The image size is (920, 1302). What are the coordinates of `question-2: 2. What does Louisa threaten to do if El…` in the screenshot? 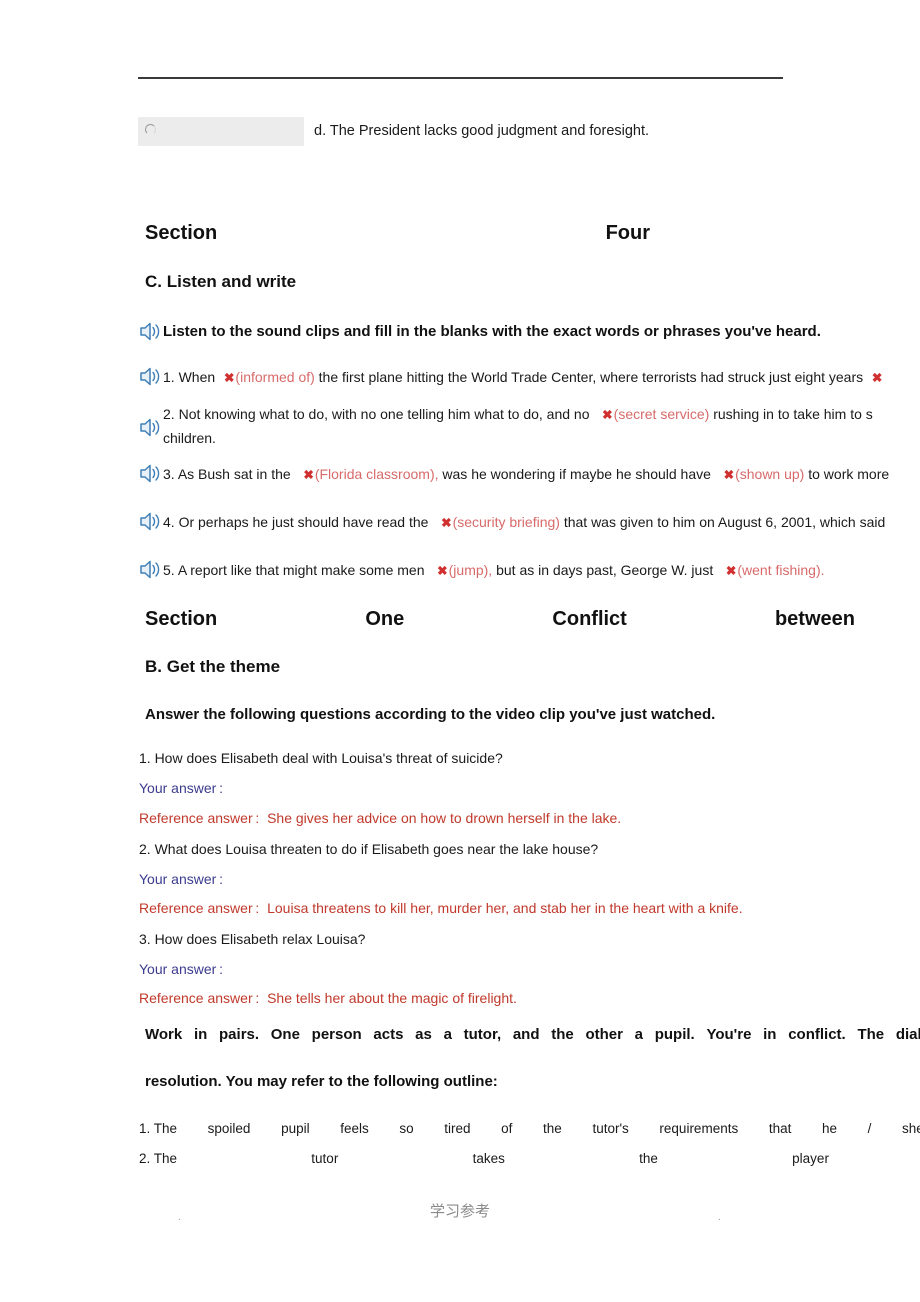 It's located at (369, 849).